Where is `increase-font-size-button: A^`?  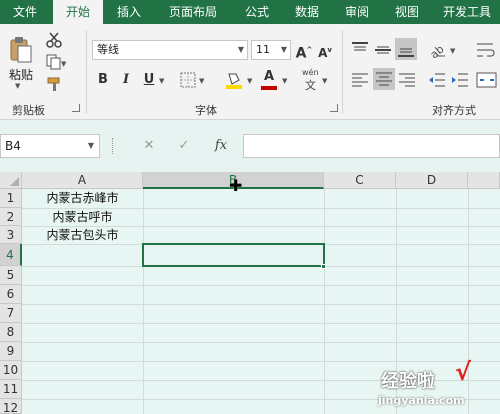 increase-font-size-button: A^ is located at coordinates (304, 51).